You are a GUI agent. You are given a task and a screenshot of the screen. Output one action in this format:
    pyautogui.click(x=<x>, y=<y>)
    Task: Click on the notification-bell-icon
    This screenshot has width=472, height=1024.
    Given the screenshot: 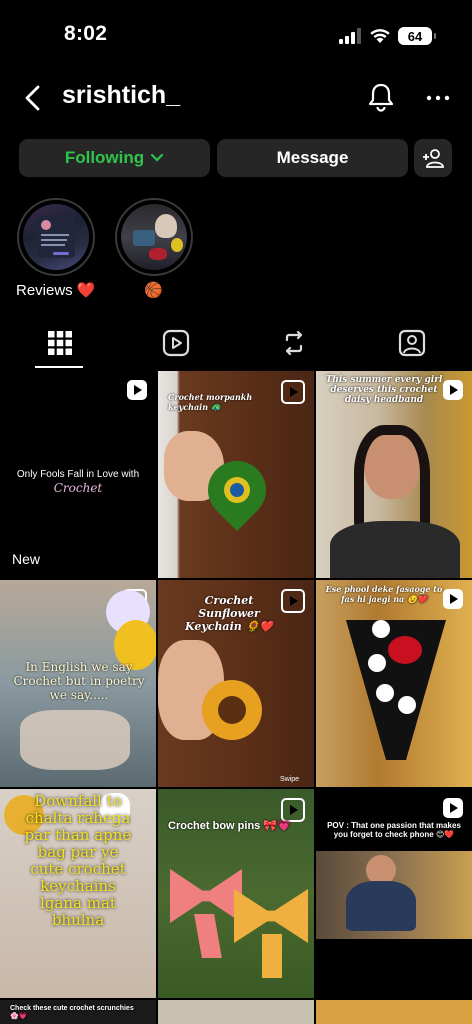 What is the action you would take?
    pyautogui.click(x=381, y=97)
    